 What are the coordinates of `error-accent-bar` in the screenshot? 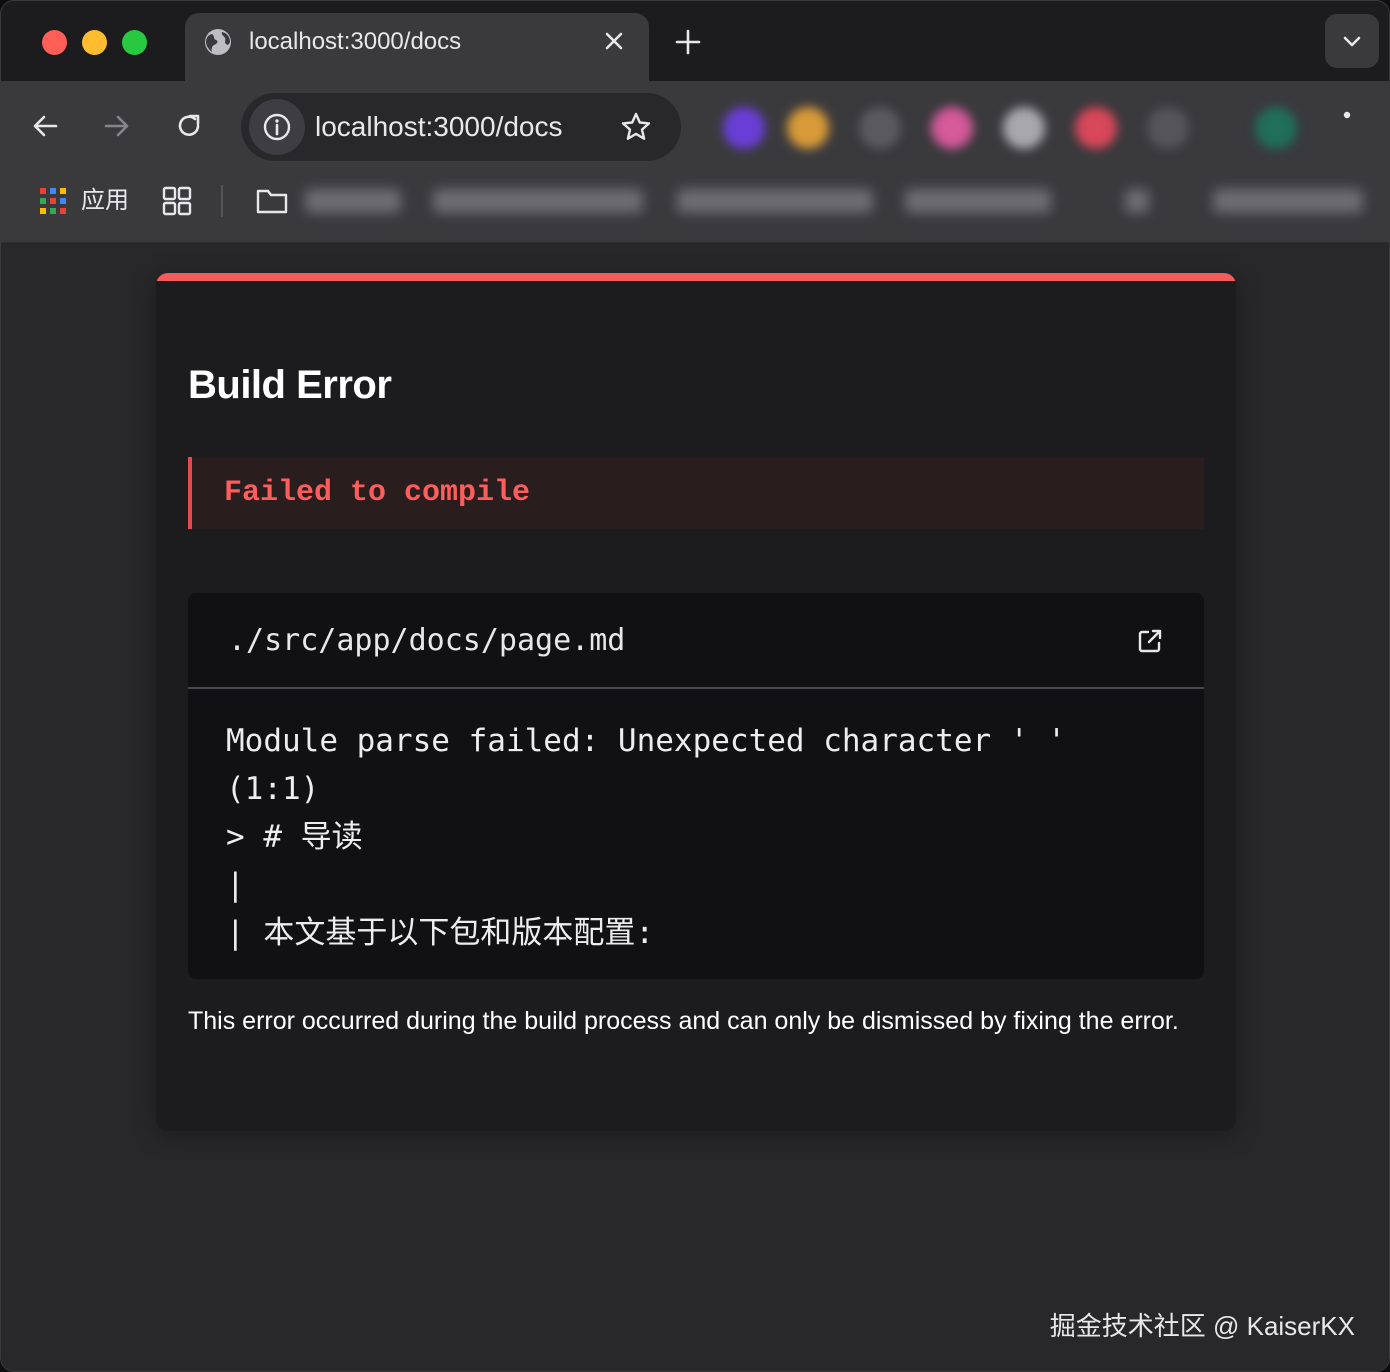 It's located at (696, 277).